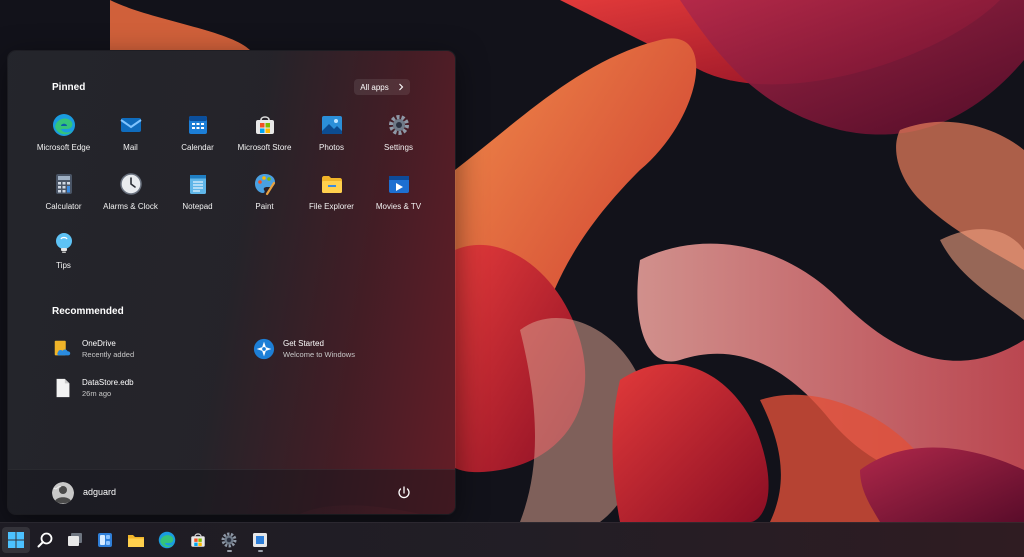 This screenshot has height=557, width=1024. I want to click on user-name: adguard, so click(99, 492).